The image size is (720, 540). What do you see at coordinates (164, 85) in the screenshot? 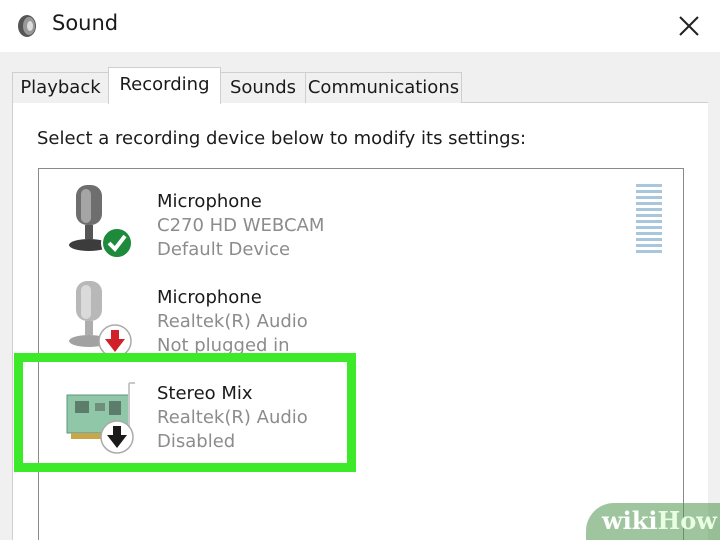
I see `tab-recording: Recording` at bounding box center [164, 85].